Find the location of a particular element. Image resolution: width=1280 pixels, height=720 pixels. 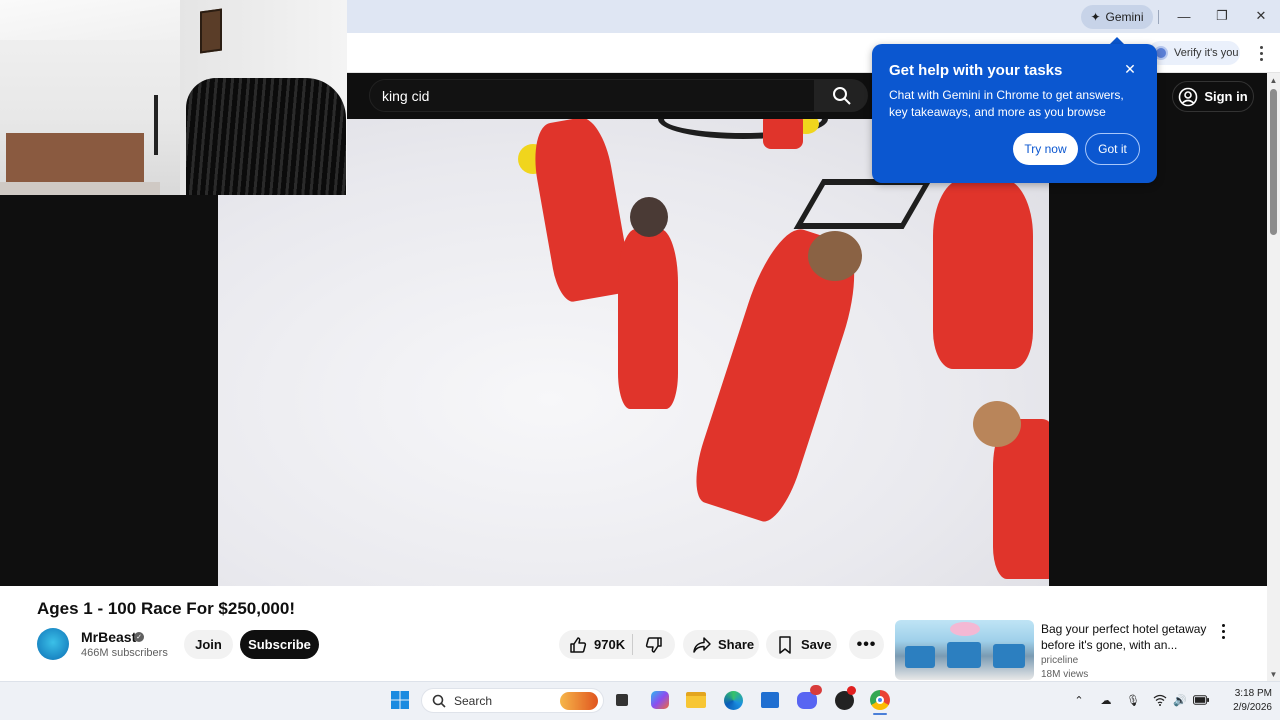

copilot-icon is located at coordinates (660, 700).